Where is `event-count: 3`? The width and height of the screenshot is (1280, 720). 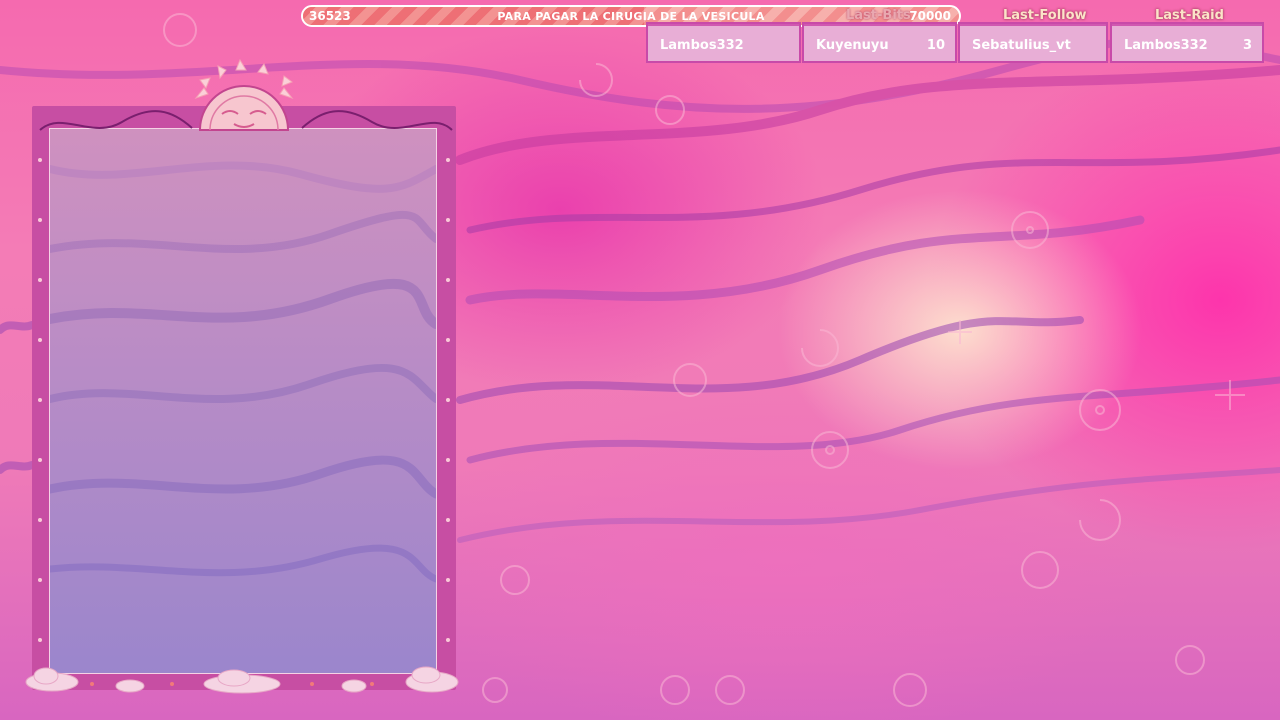
event-count: 3 is located at coordinates (1247, 45).